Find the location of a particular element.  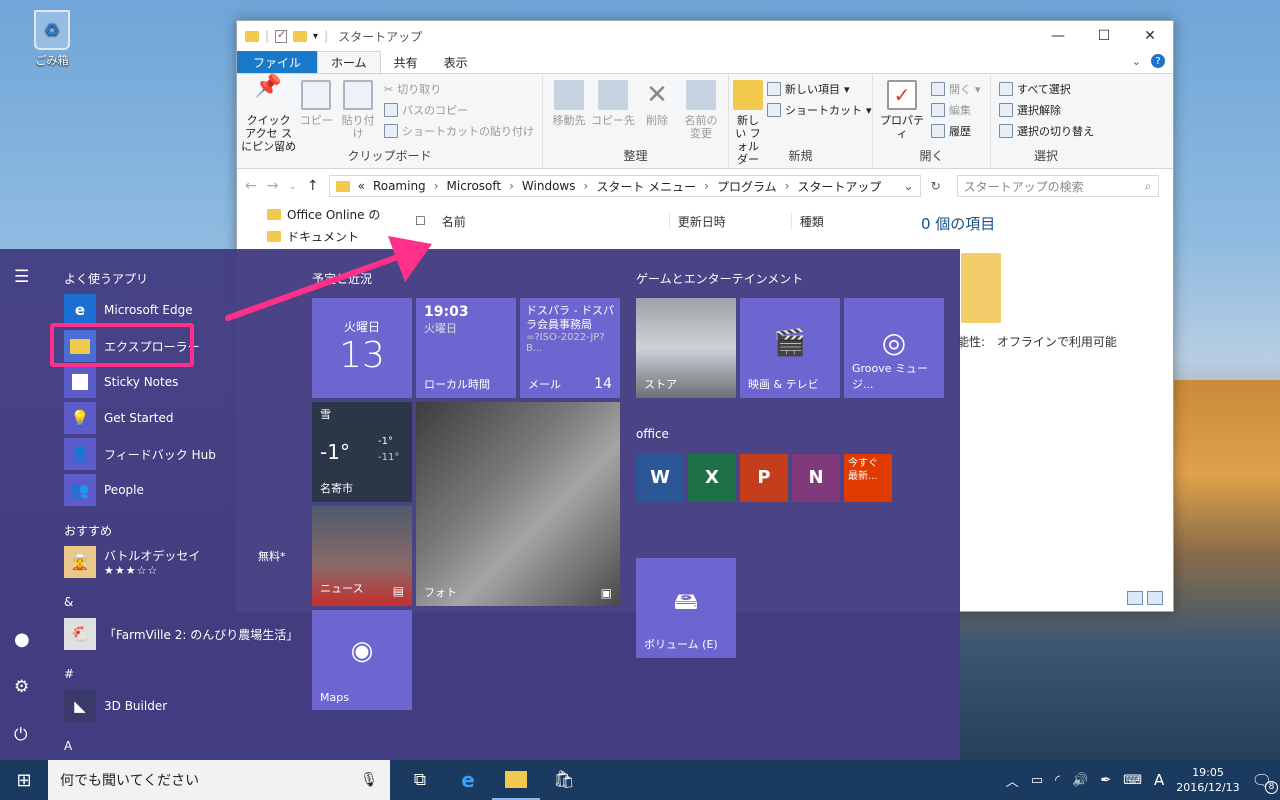

keyboard-icon: ⌨ is located at coordinates (1132, 780).